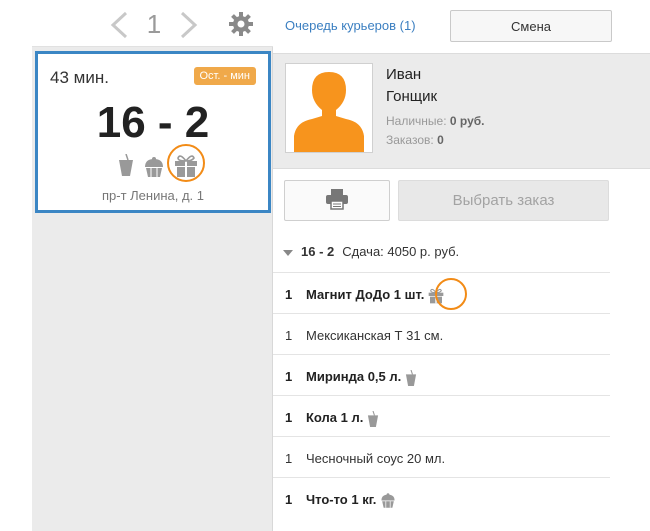 This screenshot has width=650, height=531. I want to click on printer-icon, so click(337, 199).